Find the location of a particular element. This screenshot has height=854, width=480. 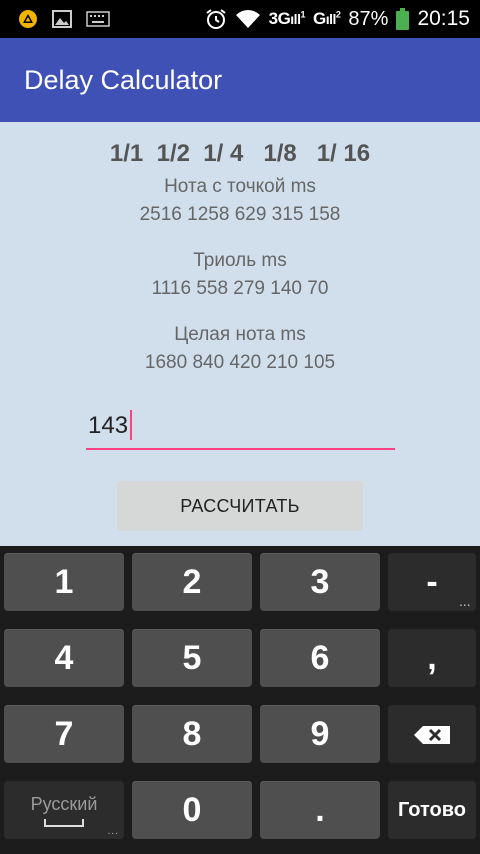

spacebar-icon is located at coordinates (64, 822).